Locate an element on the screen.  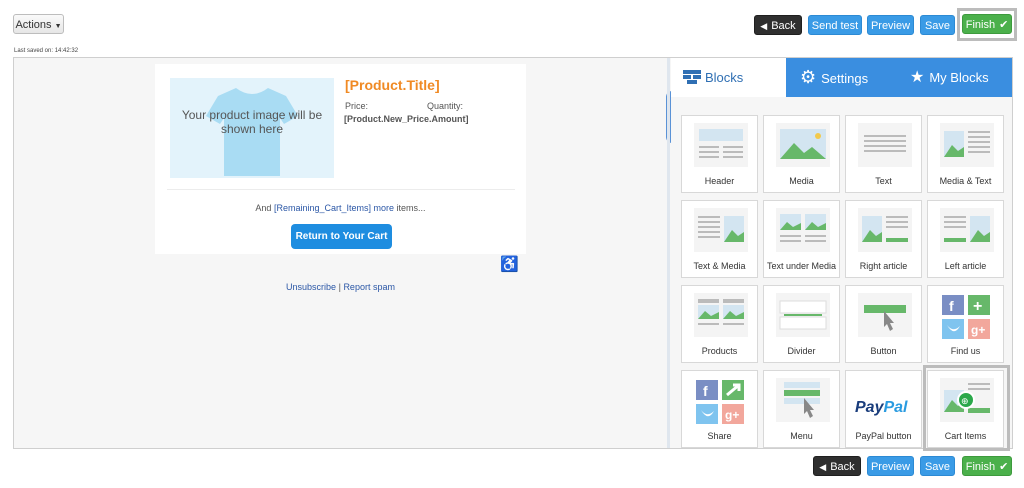
tab-my-blocks: ★ My Blocks is located at coordinates (954, 77).